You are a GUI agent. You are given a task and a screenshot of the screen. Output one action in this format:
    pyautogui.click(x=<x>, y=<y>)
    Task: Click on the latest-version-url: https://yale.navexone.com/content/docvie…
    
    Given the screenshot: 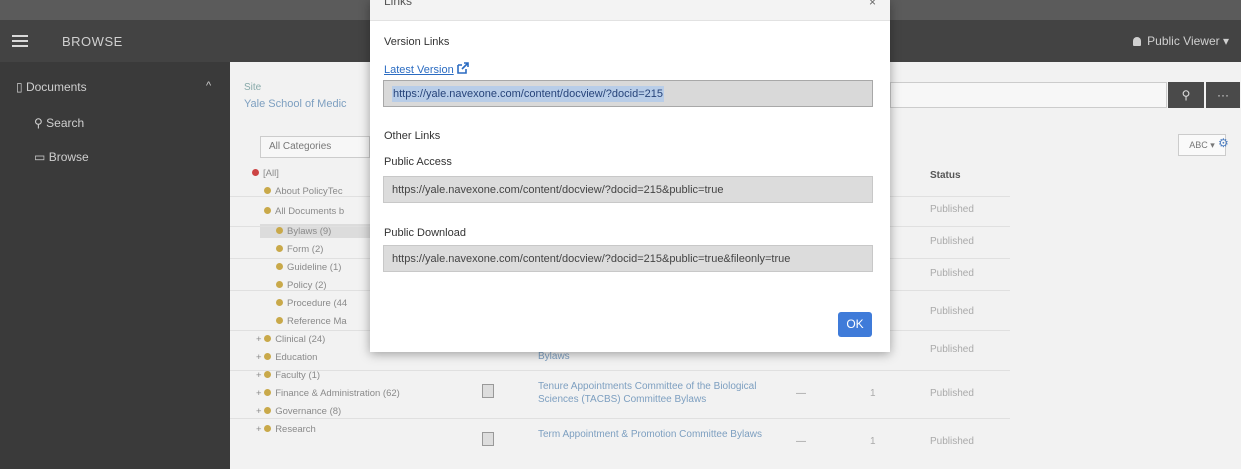 What is the action you would take?
    pyautogui.click(x=528, y=94)
    